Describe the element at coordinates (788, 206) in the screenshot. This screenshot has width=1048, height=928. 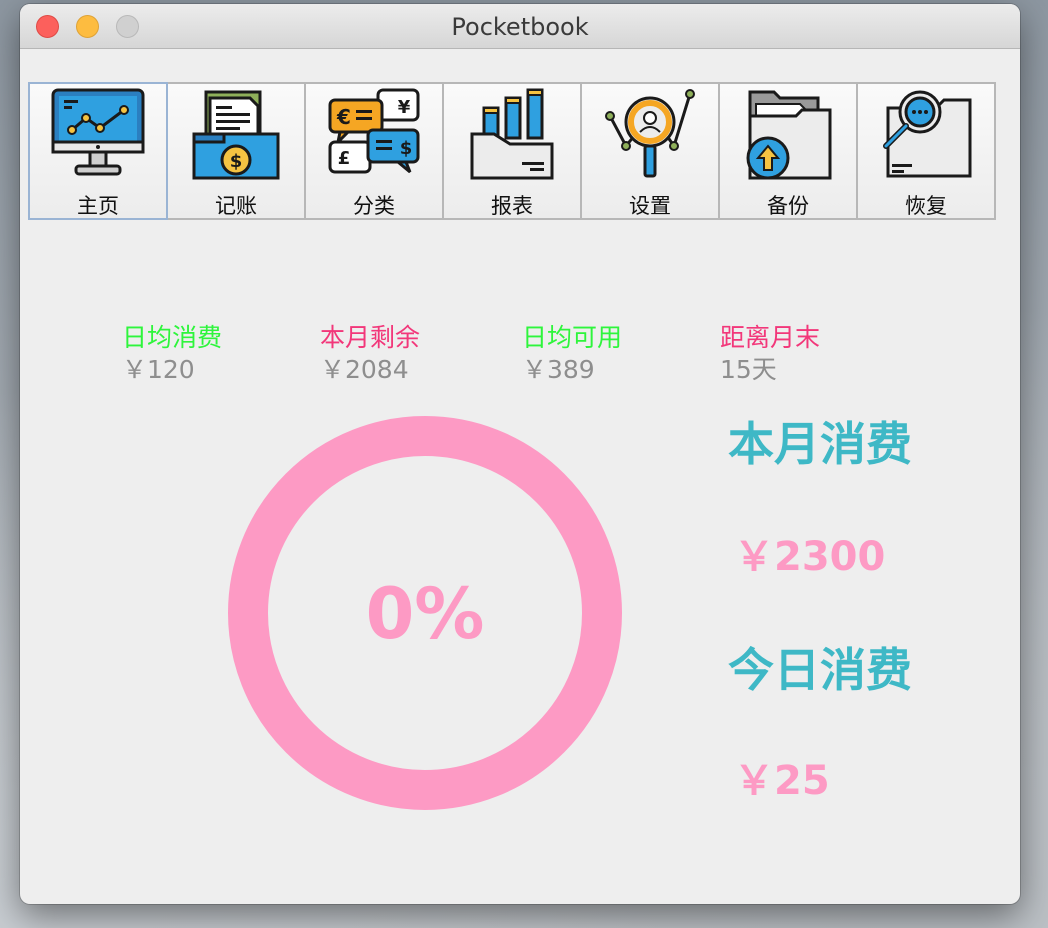
I see `toolbar-backup-label: 备份` at that location.